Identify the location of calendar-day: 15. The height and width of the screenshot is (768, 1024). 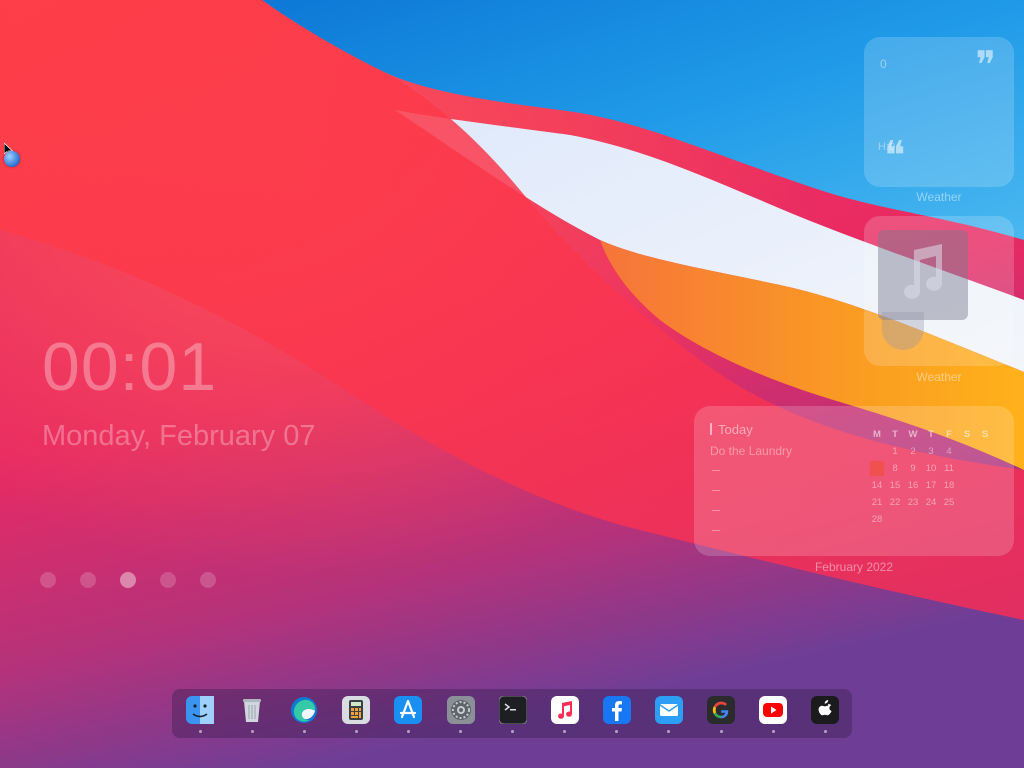
(895, 485).